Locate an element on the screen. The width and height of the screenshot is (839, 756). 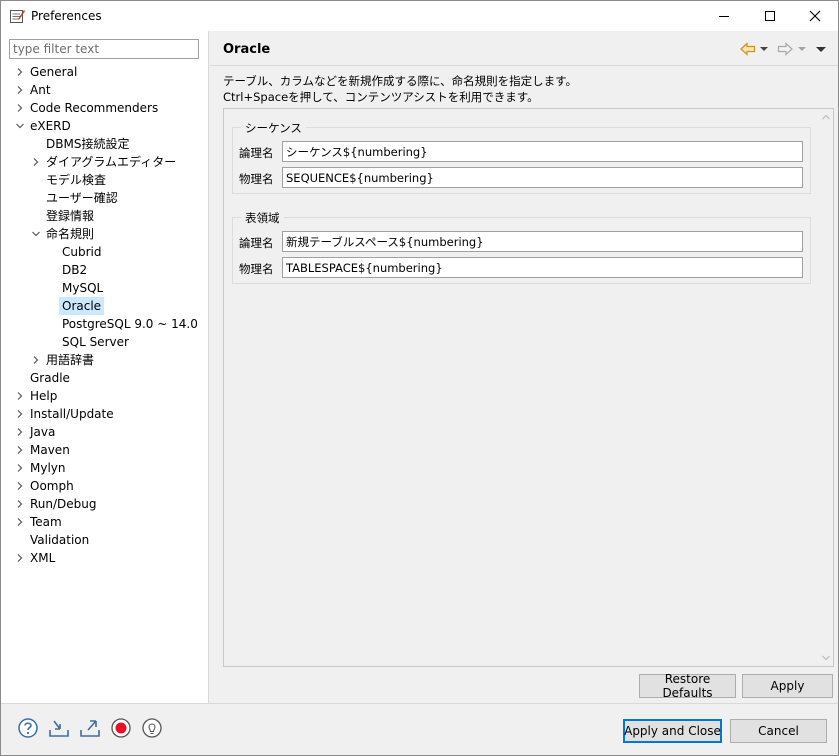
tree-item: Ant is located at coordinates (40, 90).